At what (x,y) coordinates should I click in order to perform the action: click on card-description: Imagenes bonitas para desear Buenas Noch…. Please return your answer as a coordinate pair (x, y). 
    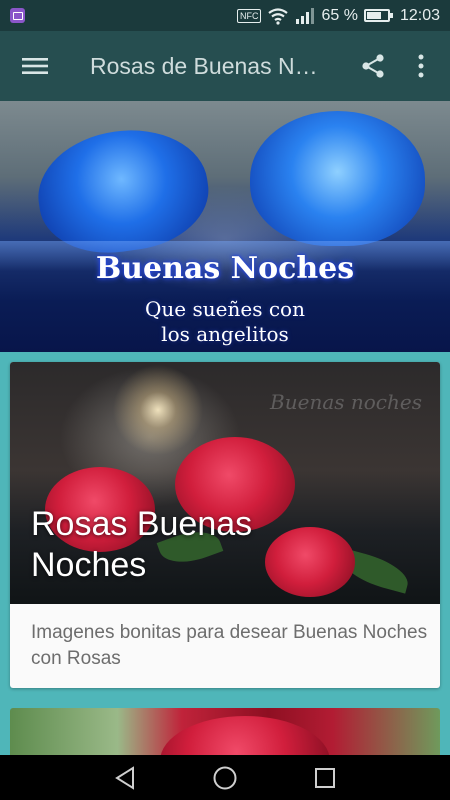
    Looking at the image, I should click on (229, 645).